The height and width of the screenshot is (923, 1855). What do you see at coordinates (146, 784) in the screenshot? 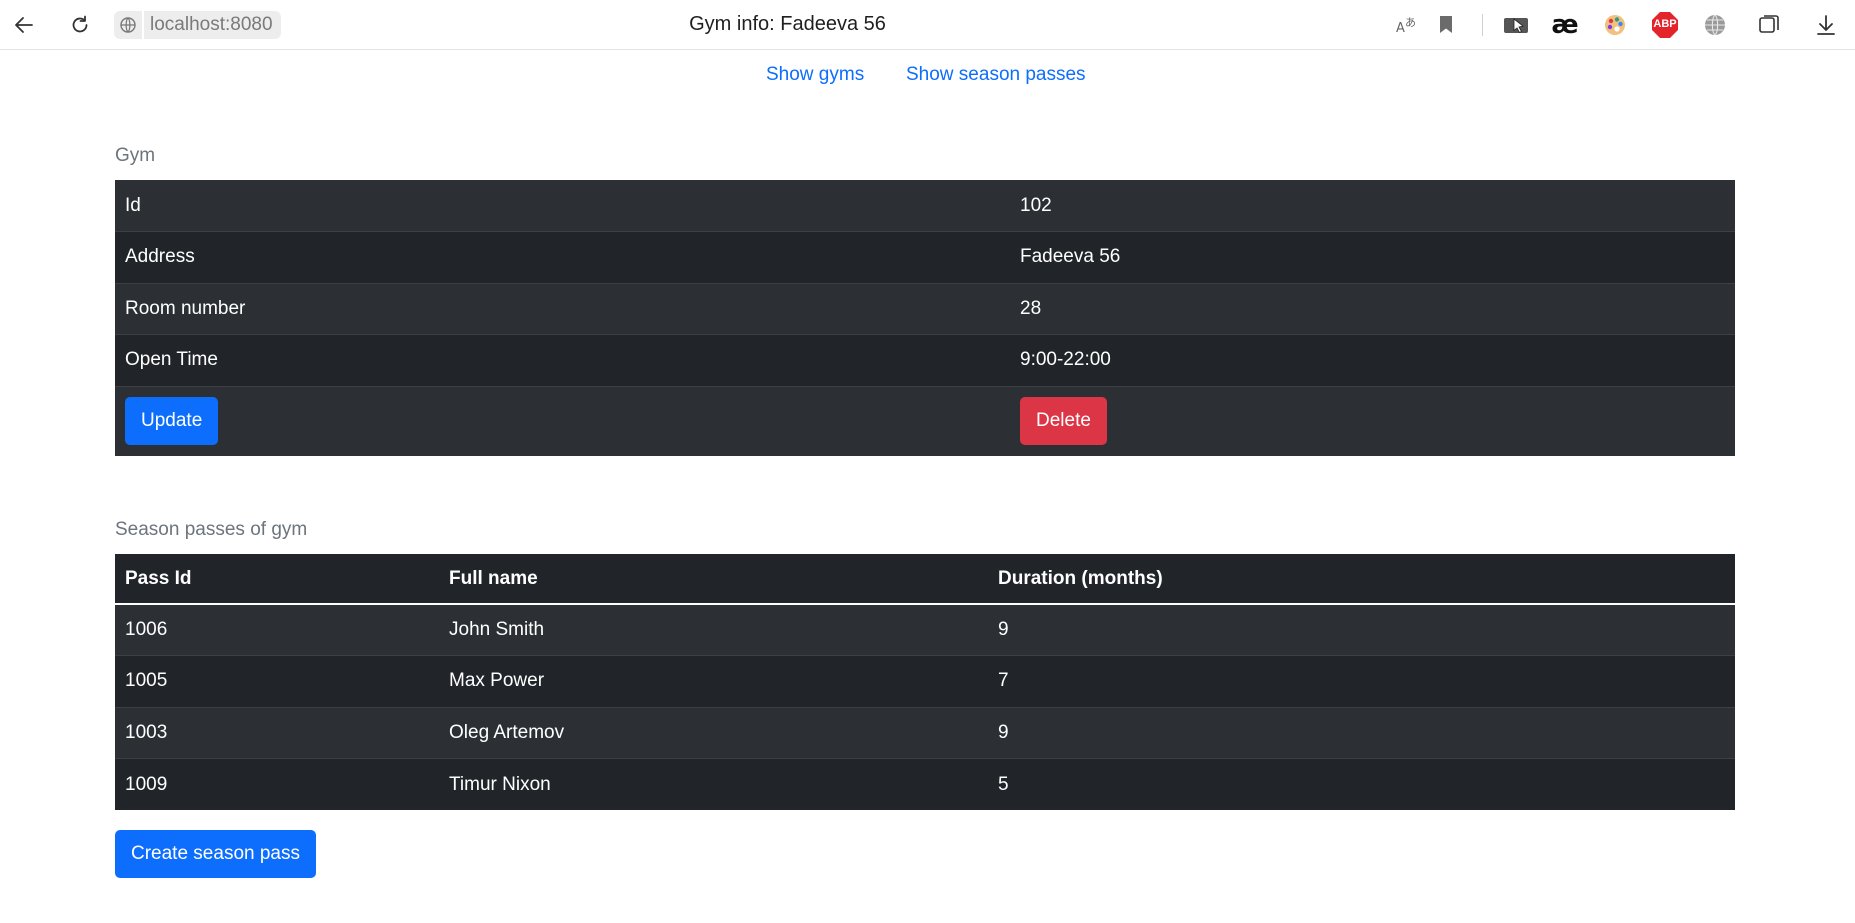
I see `pass-id-cell: 1009` at bounding box center [146, 784].